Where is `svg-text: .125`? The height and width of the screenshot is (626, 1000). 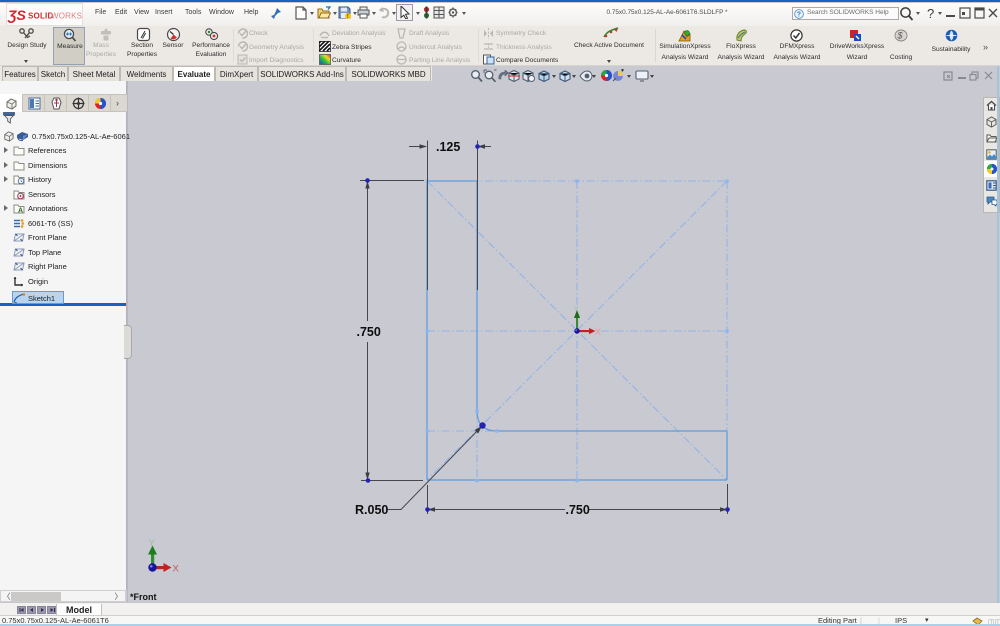 svg-text: .125 is located at coordinates (448, 147).